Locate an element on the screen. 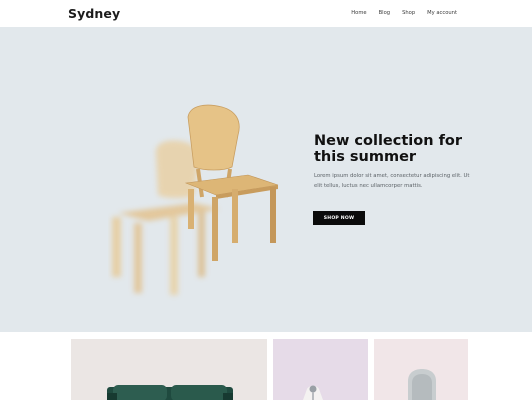 The width and height of the screenshot is (532, 400). nav-item-my-account: My account is located at coordinates (442, 13).